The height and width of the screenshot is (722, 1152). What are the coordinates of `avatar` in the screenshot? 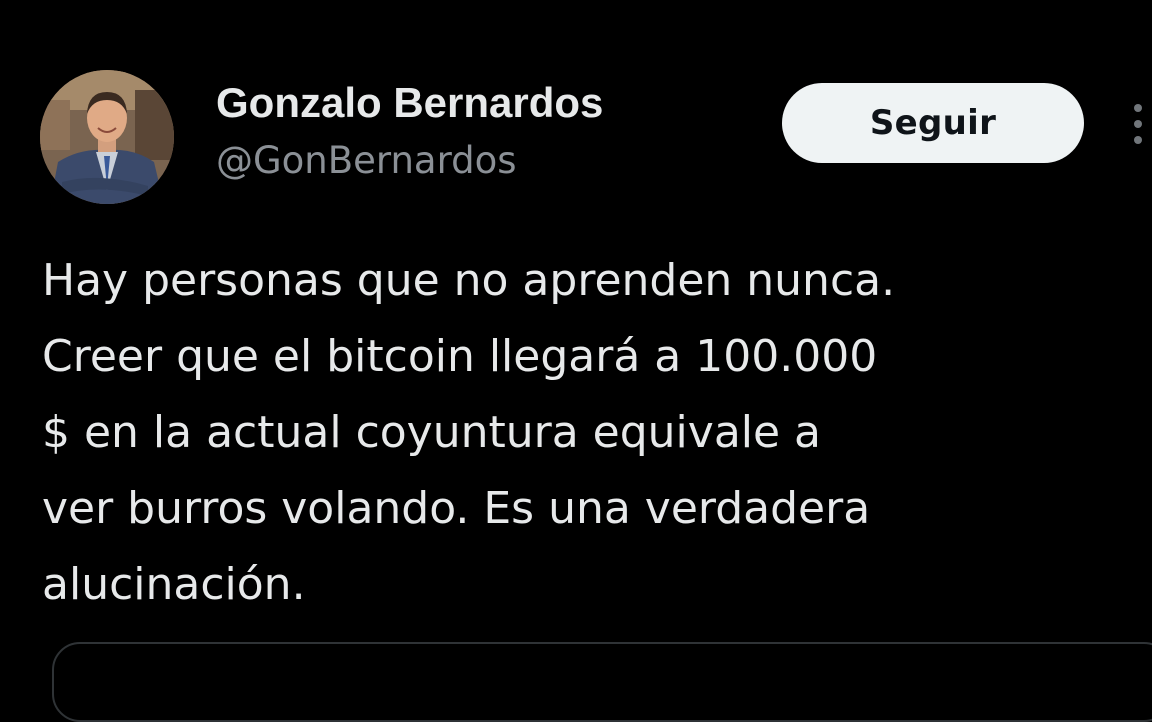 It's located at (107, 137).